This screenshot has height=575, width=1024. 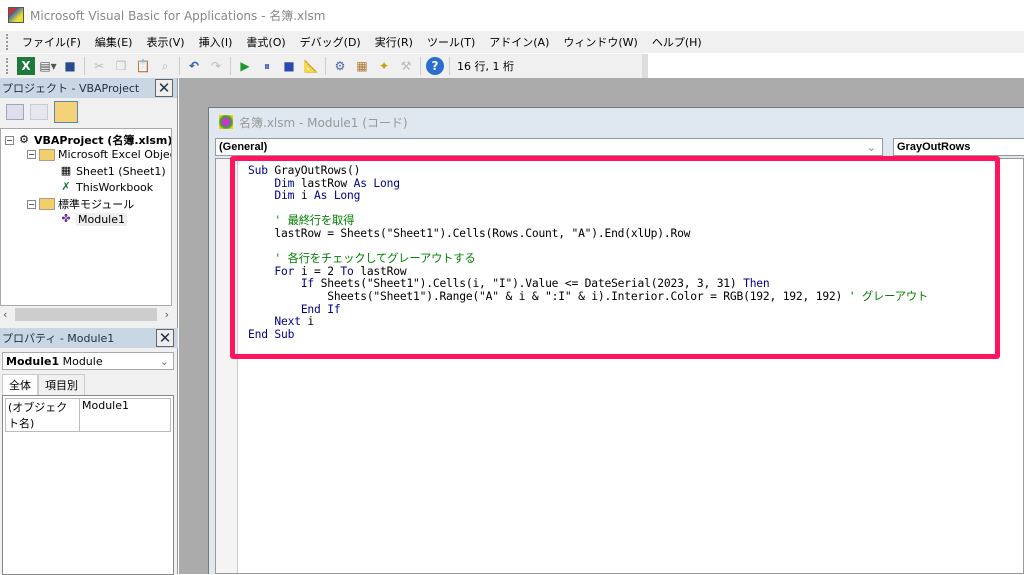 I want to click on cursor-position: 16 行, 1 桁, so click(x=485, y=66).